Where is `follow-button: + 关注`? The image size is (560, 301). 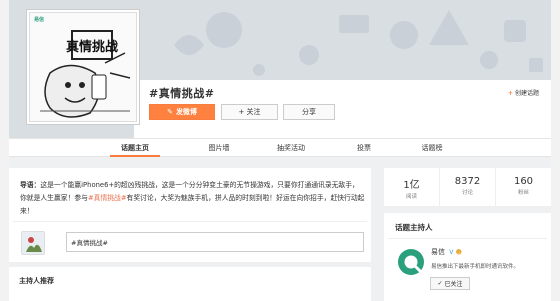
follow-button: + 关注 is located at coordinates (249, 112).